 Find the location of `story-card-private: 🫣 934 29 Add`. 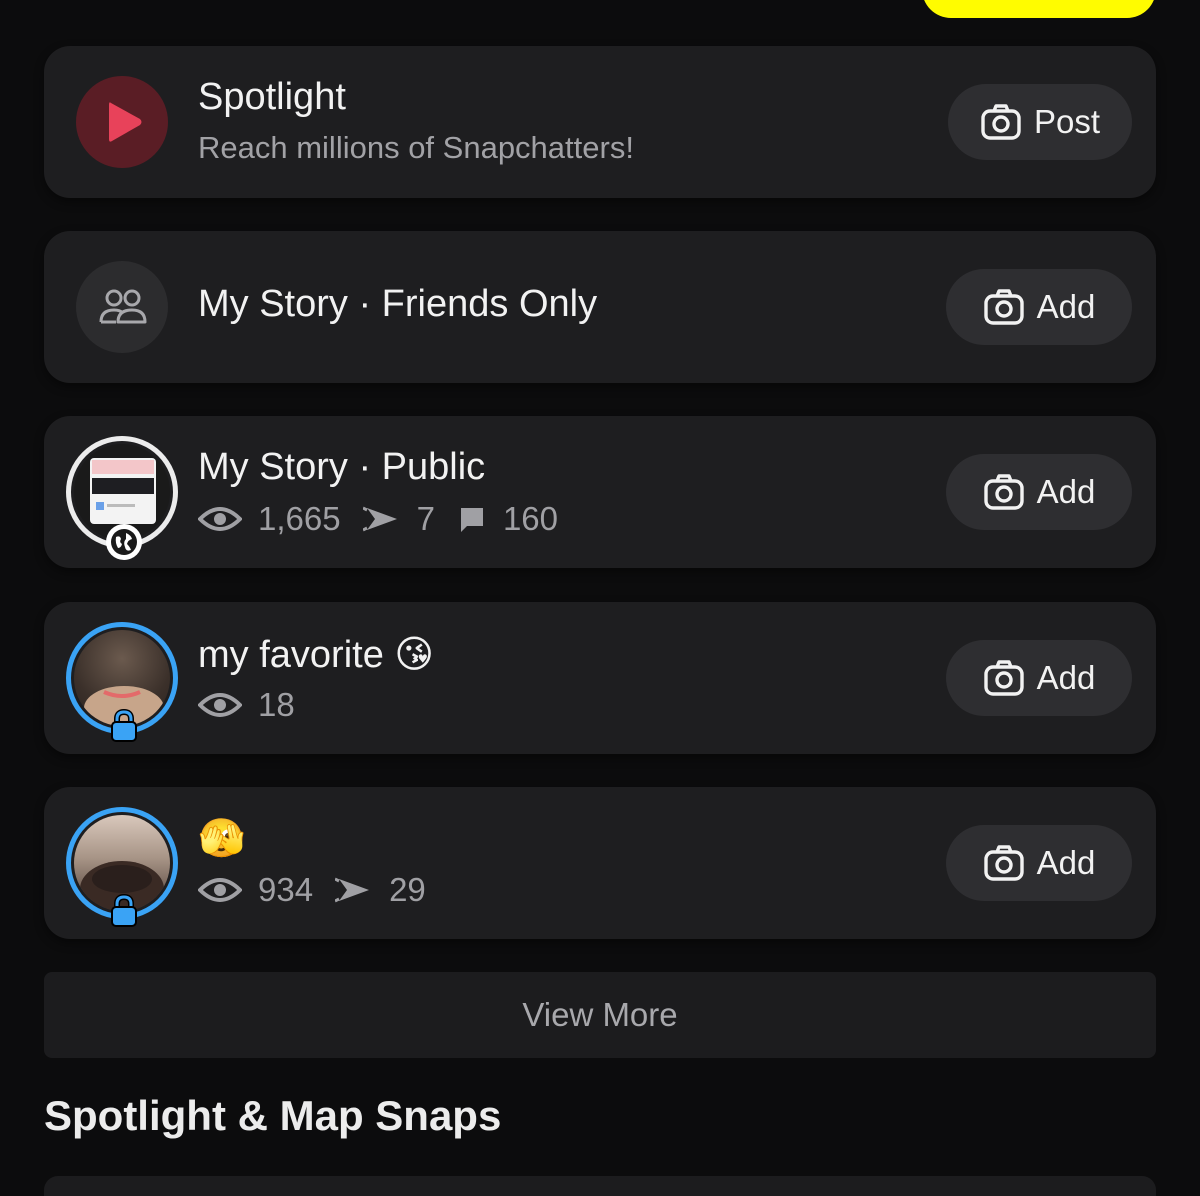

story-card-private: 🫣 934 29 Add is located at coordinates (600, 863).